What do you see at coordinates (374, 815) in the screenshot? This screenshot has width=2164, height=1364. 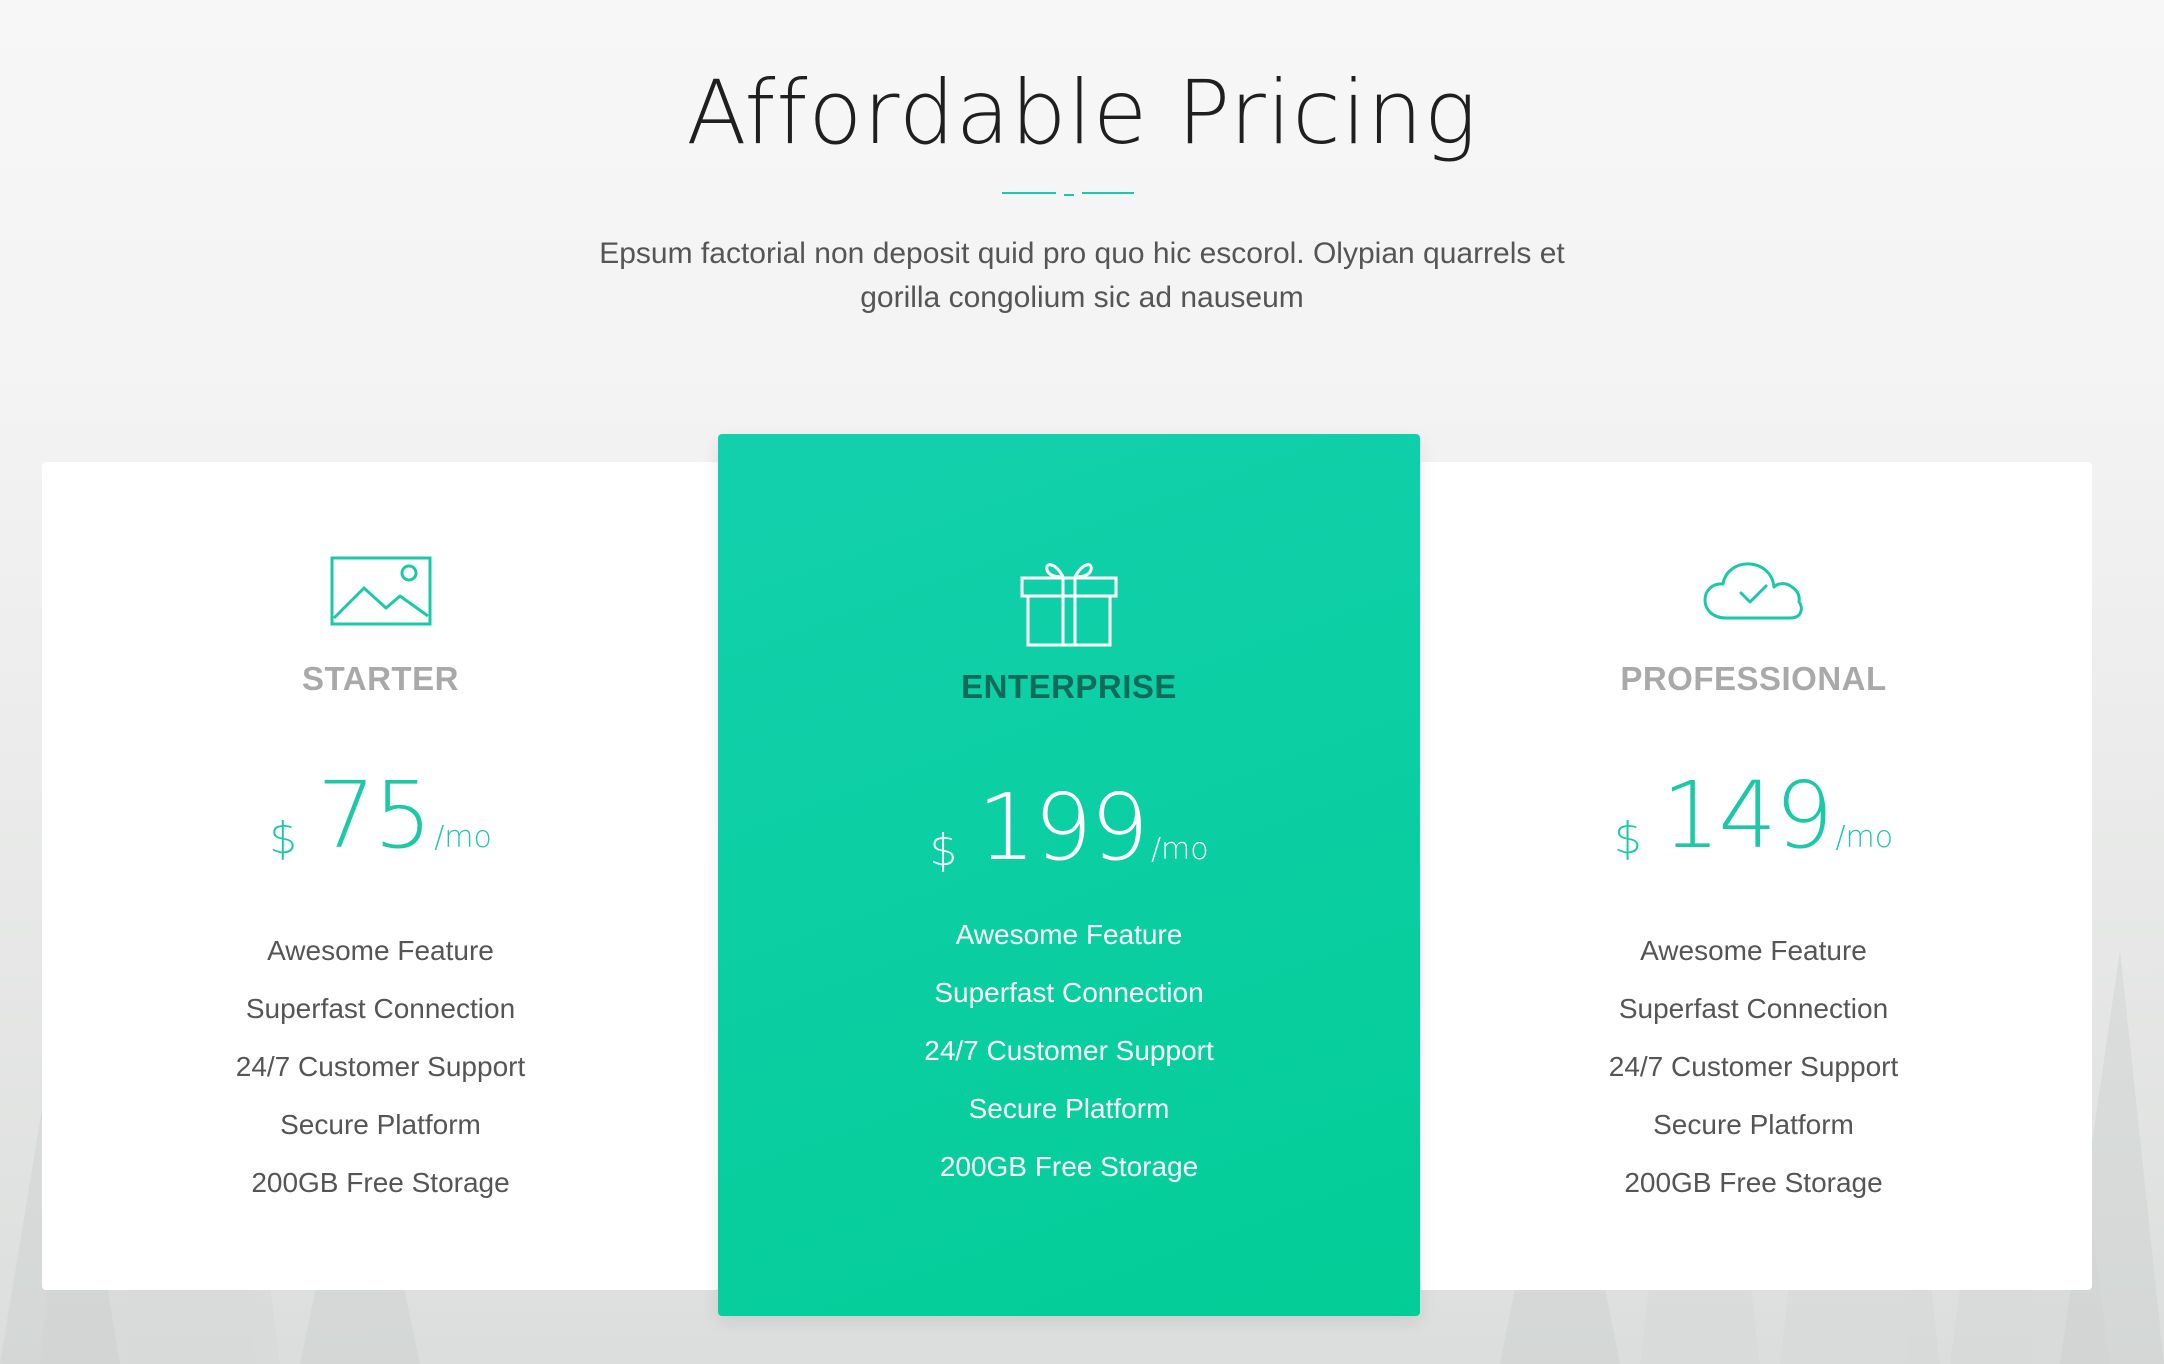 I see `price-amount: 75` at bounding box center [374, 815].